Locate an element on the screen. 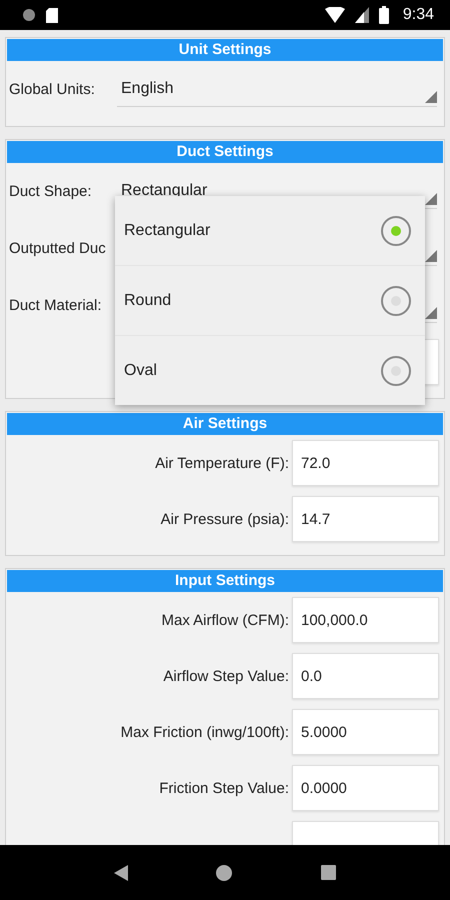  field-label: Global Units: is located at coordinates (52, 89).